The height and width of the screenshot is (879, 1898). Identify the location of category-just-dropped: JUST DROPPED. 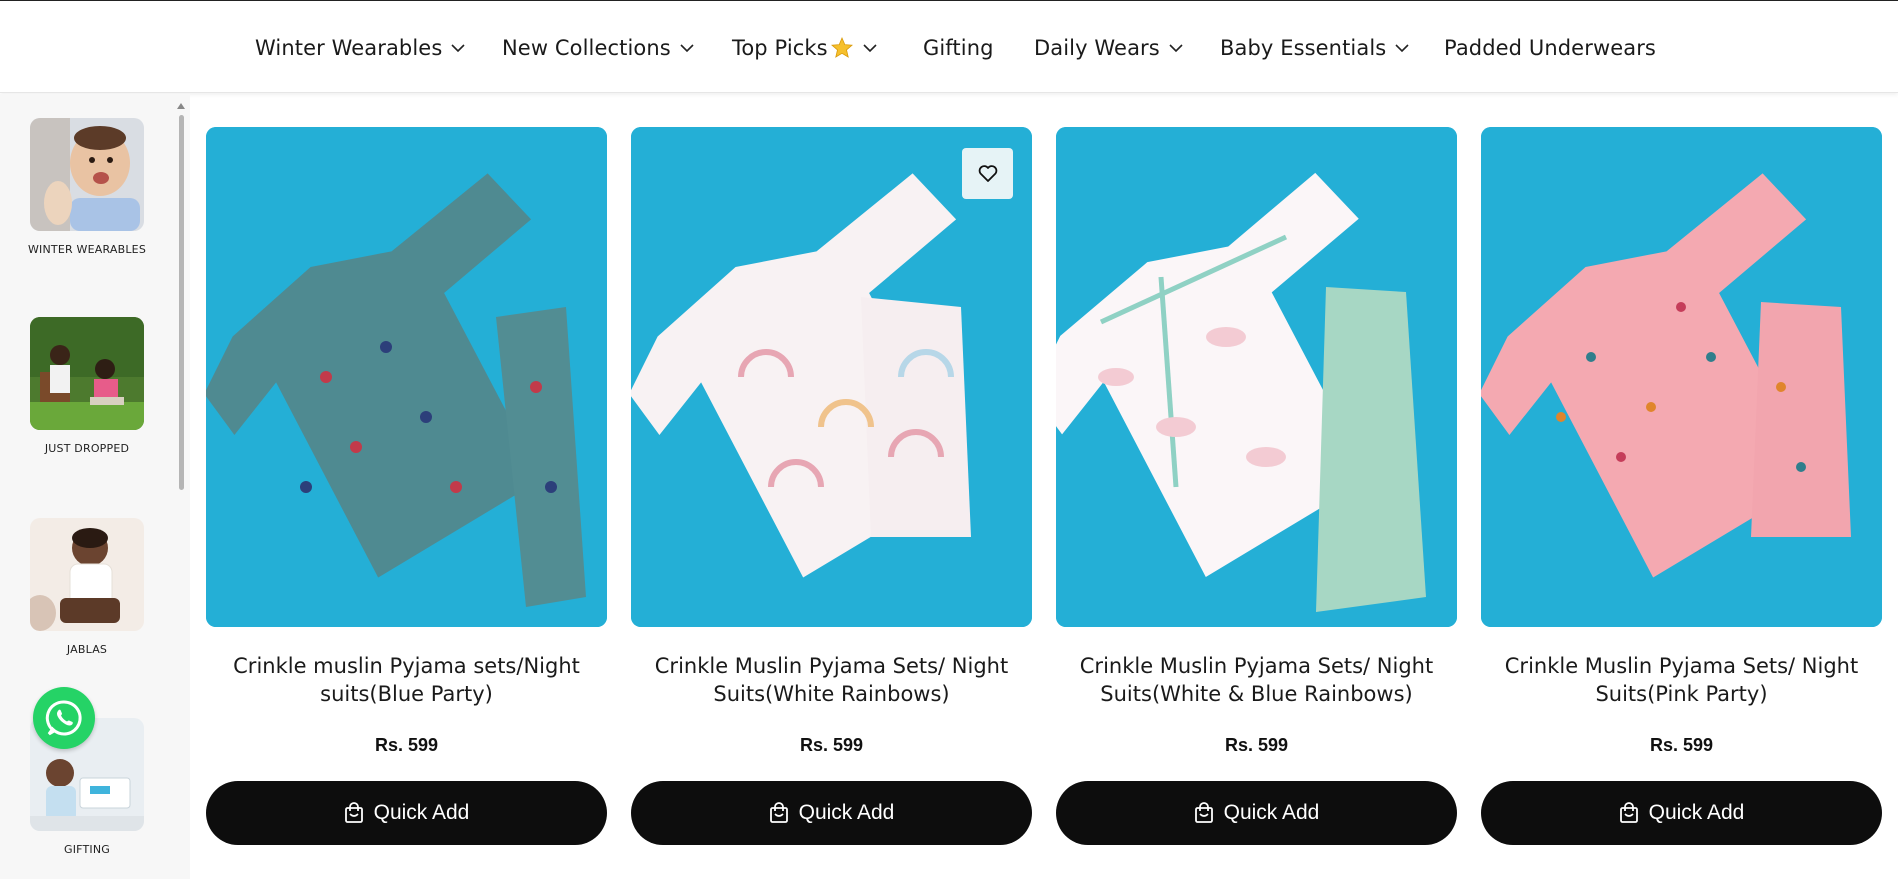
(87, 386).